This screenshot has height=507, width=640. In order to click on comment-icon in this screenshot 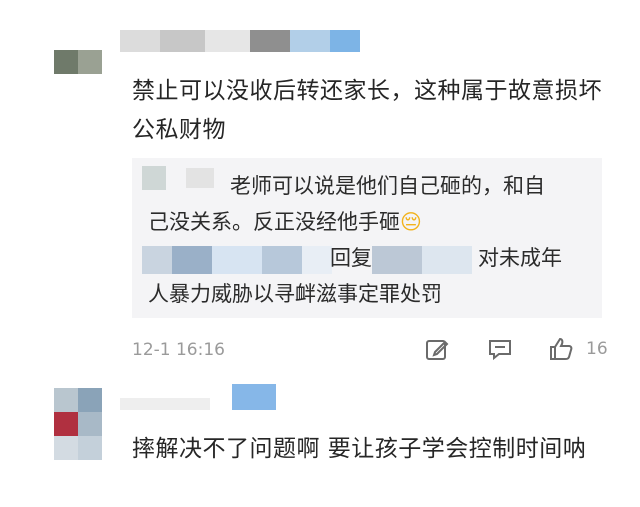, I will do `click(500, 349)`.